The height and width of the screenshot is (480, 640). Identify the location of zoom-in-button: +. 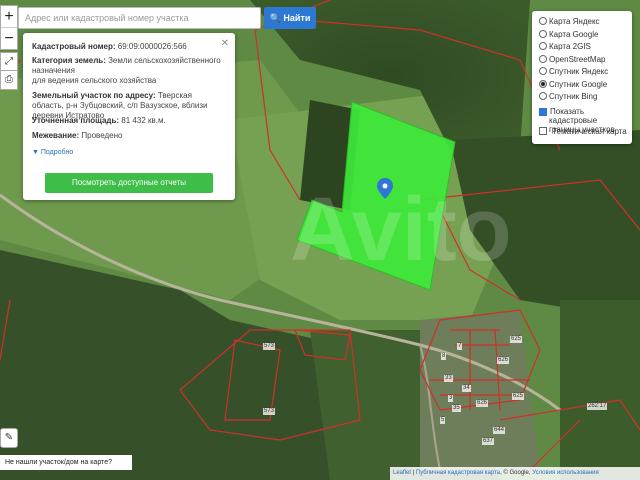
(9, 17).